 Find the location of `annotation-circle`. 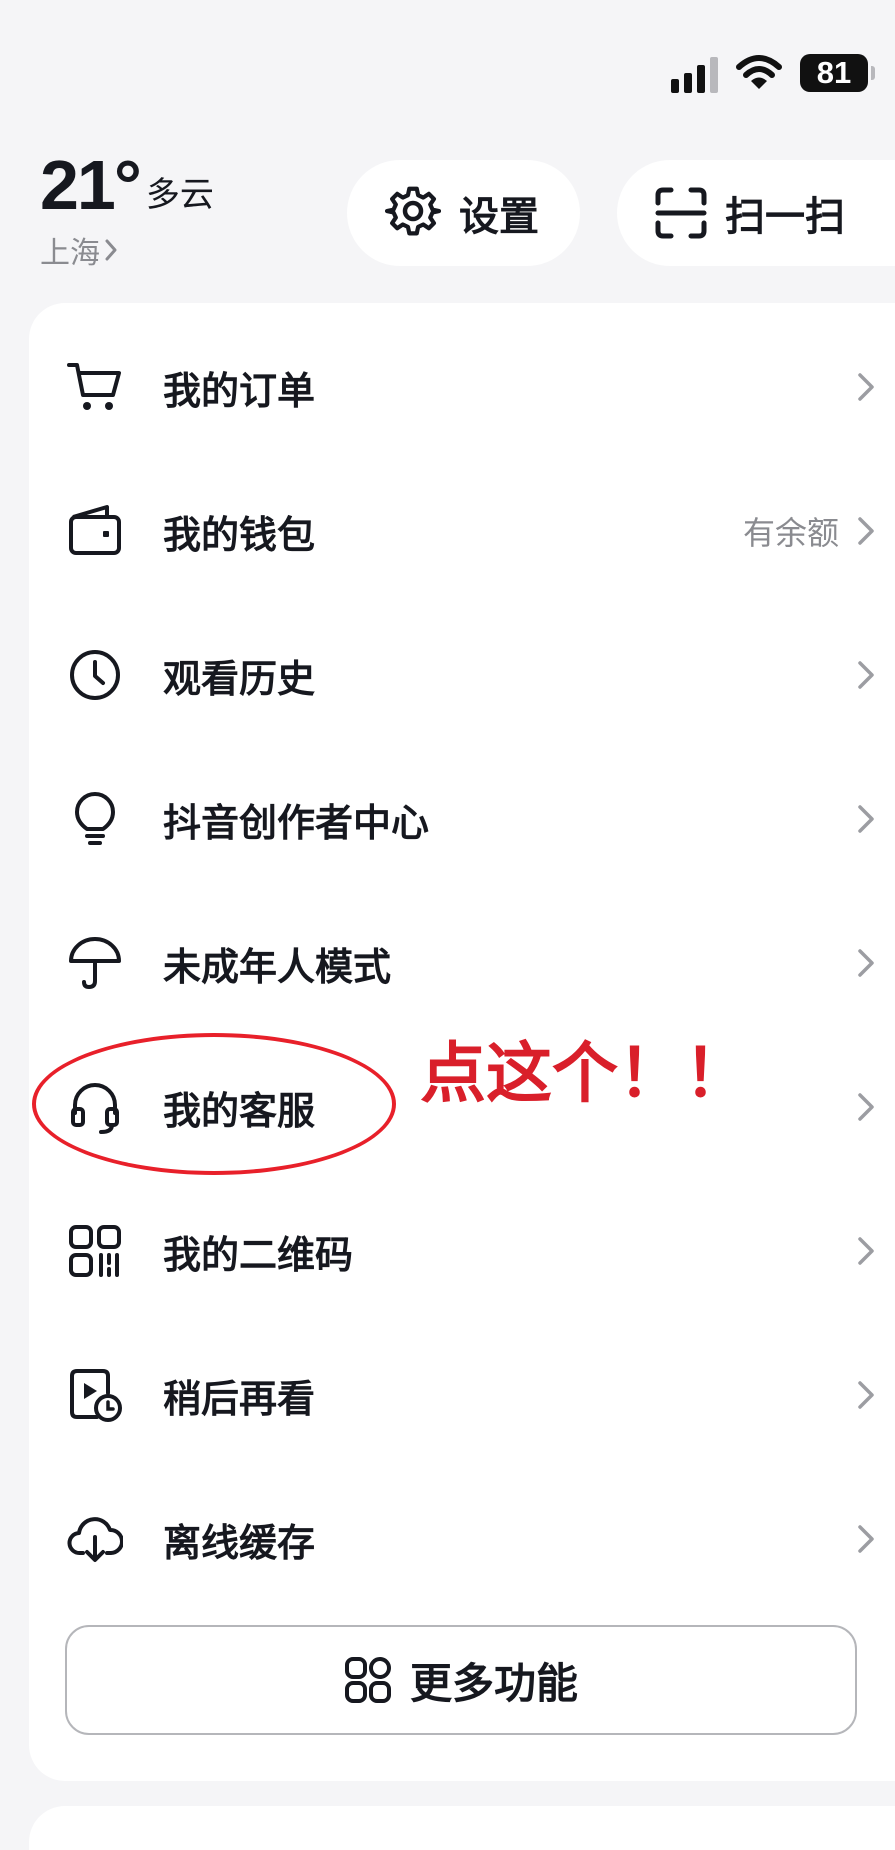

annotation-circle is located at coordinates (214, 1104).